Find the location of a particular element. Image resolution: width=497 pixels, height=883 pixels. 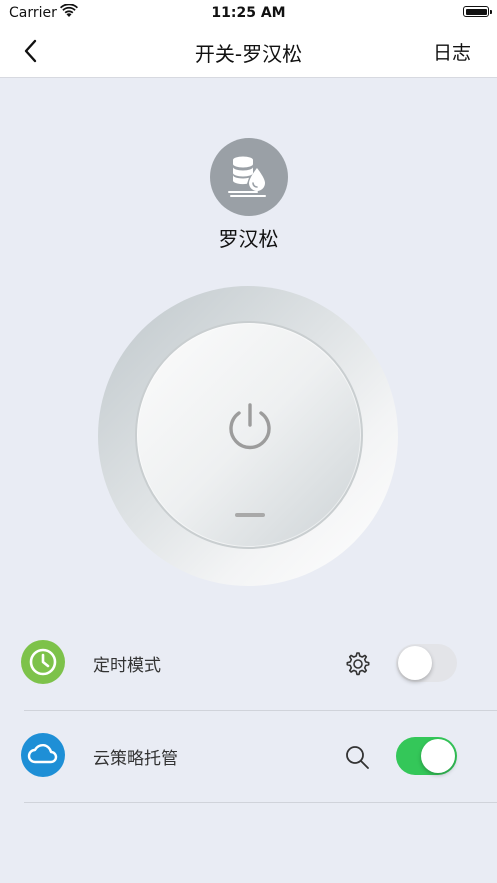

timer-mode-label: 定时模式 is located at coordinates (127, 666).